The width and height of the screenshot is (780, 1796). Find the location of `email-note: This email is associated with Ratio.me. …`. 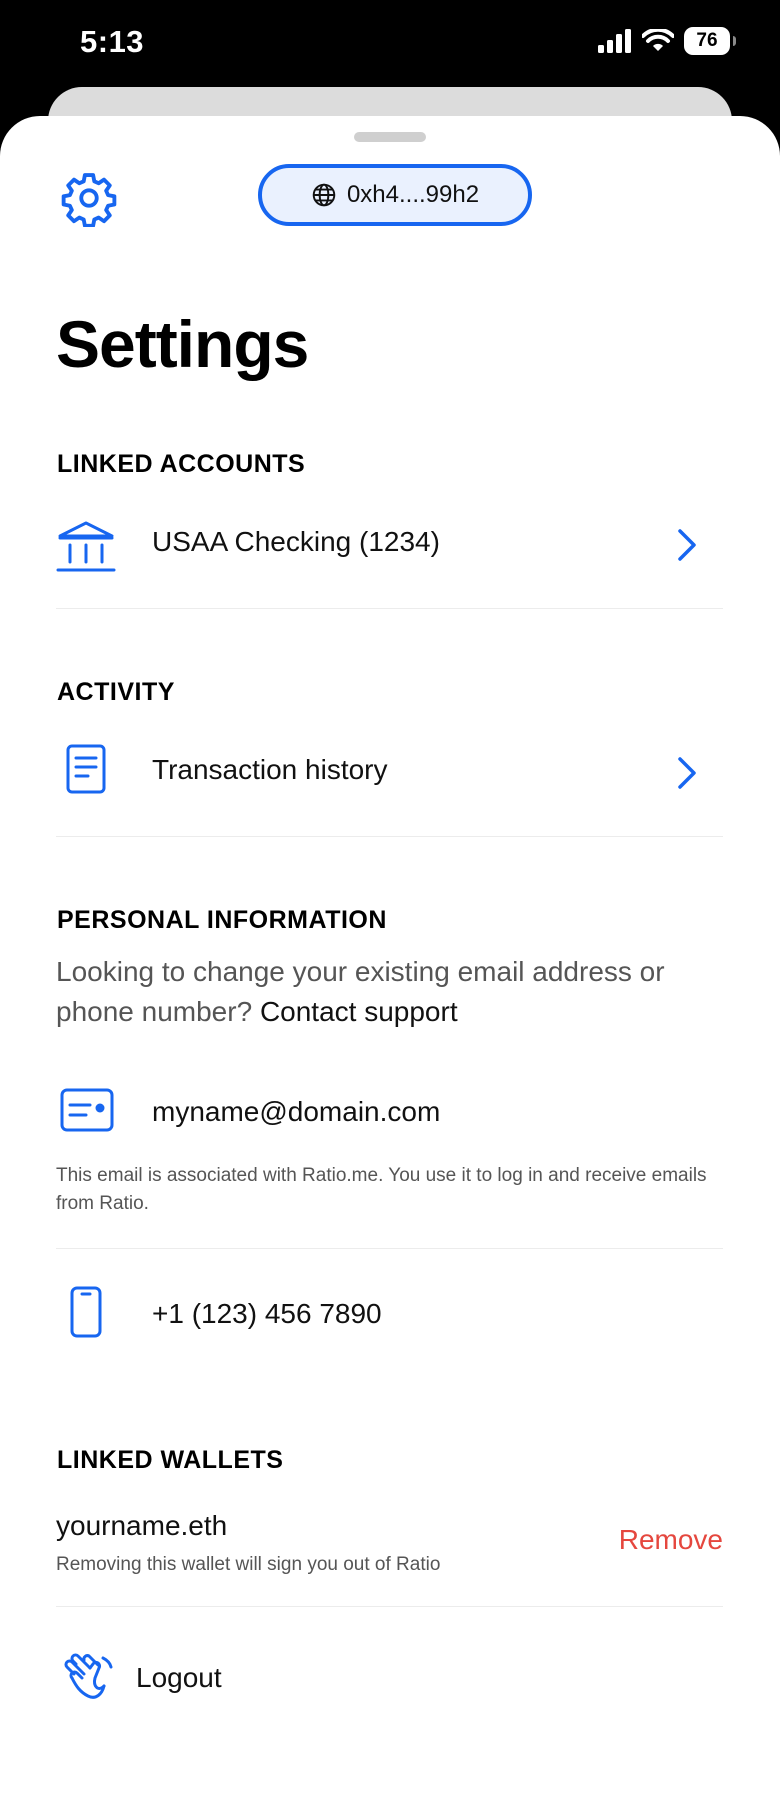

email-note: This email is associated with Ratio.me. … is located at coordinates (381, 1189).